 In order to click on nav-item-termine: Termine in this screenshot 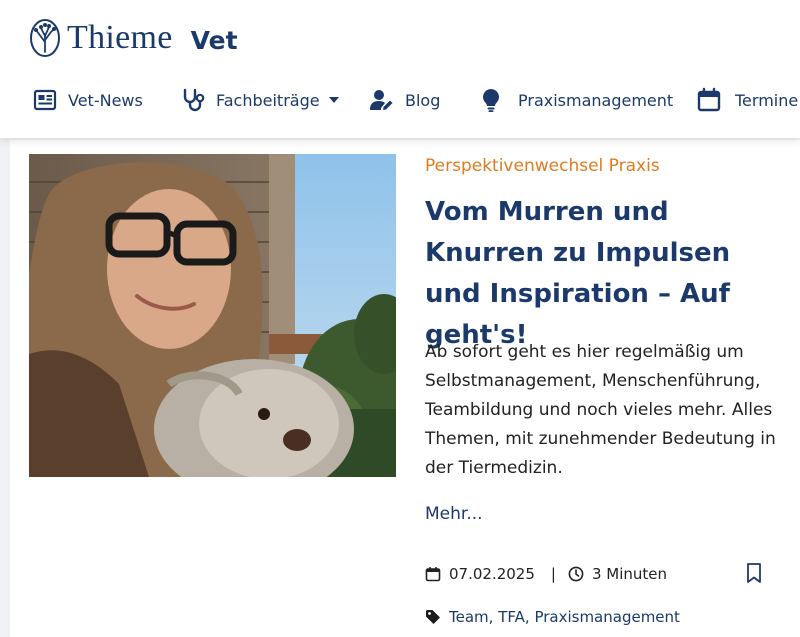, I will do `click(747, 100)`.